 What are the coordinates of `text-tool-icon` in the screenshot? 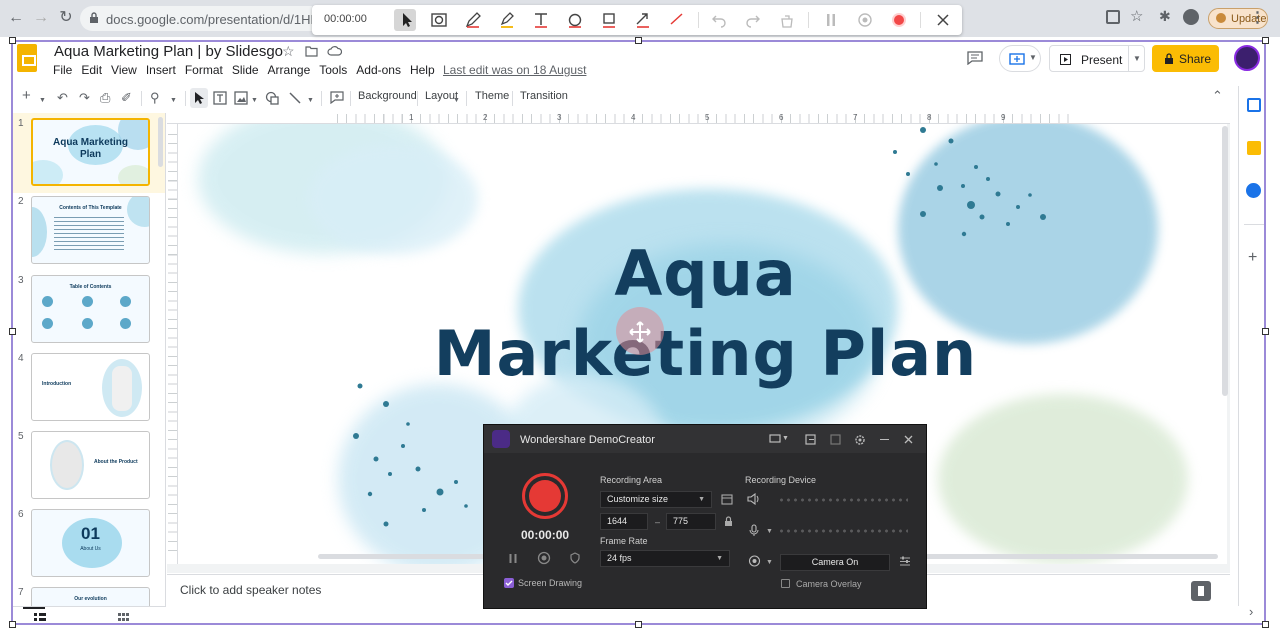 It's located at (541, 20).